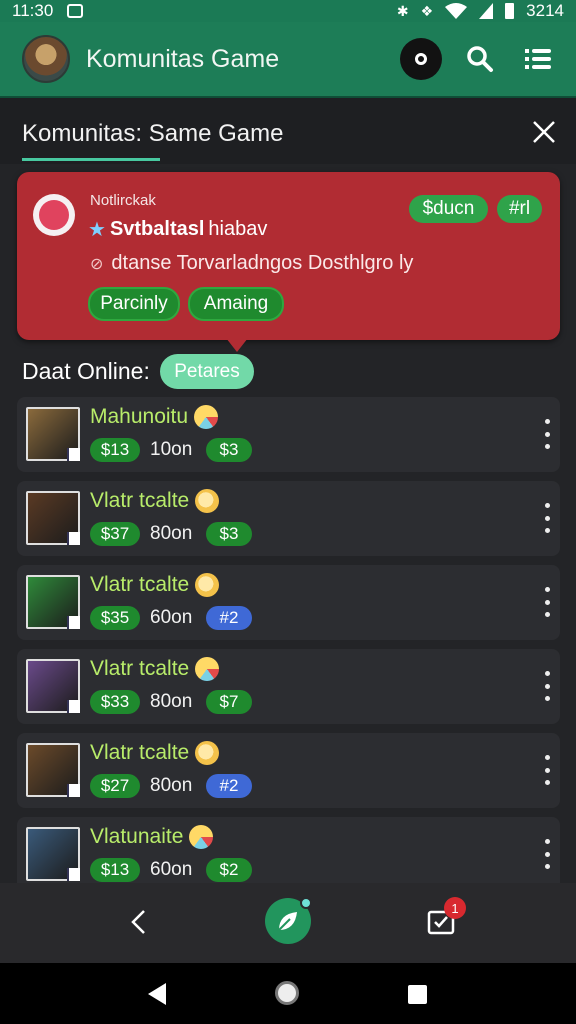 Image resolution: width=576 pixels, height=1024 pixels. Describe the element at coordinates (456, 11) in the screenshot. I see `wifi-icon` at that location.